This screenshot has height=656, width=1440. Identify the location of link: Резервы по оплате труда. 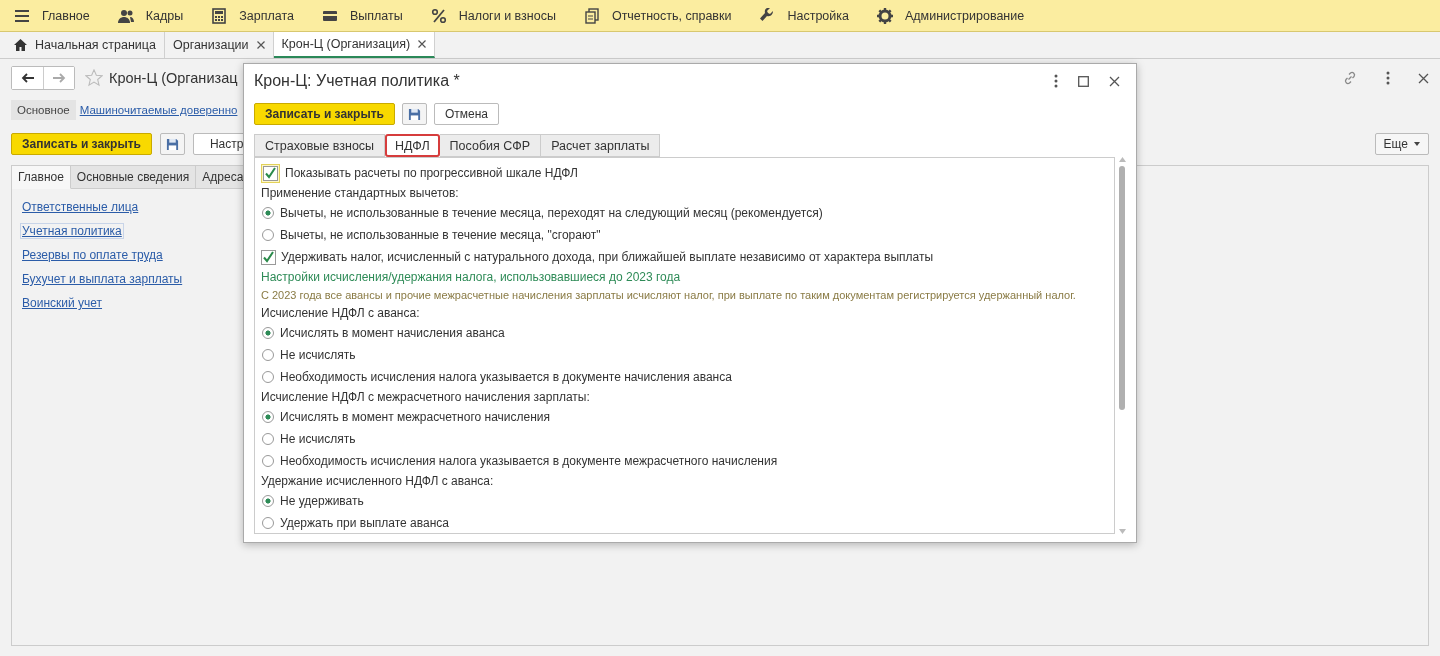
(92, 255).